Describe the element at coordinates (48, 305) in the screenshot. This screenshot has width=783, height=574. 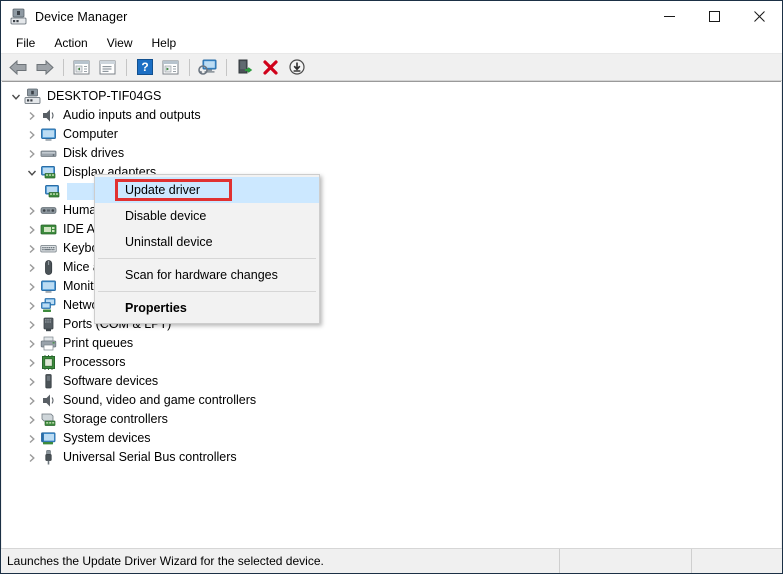
I see `network-adapter-icon` at that location.